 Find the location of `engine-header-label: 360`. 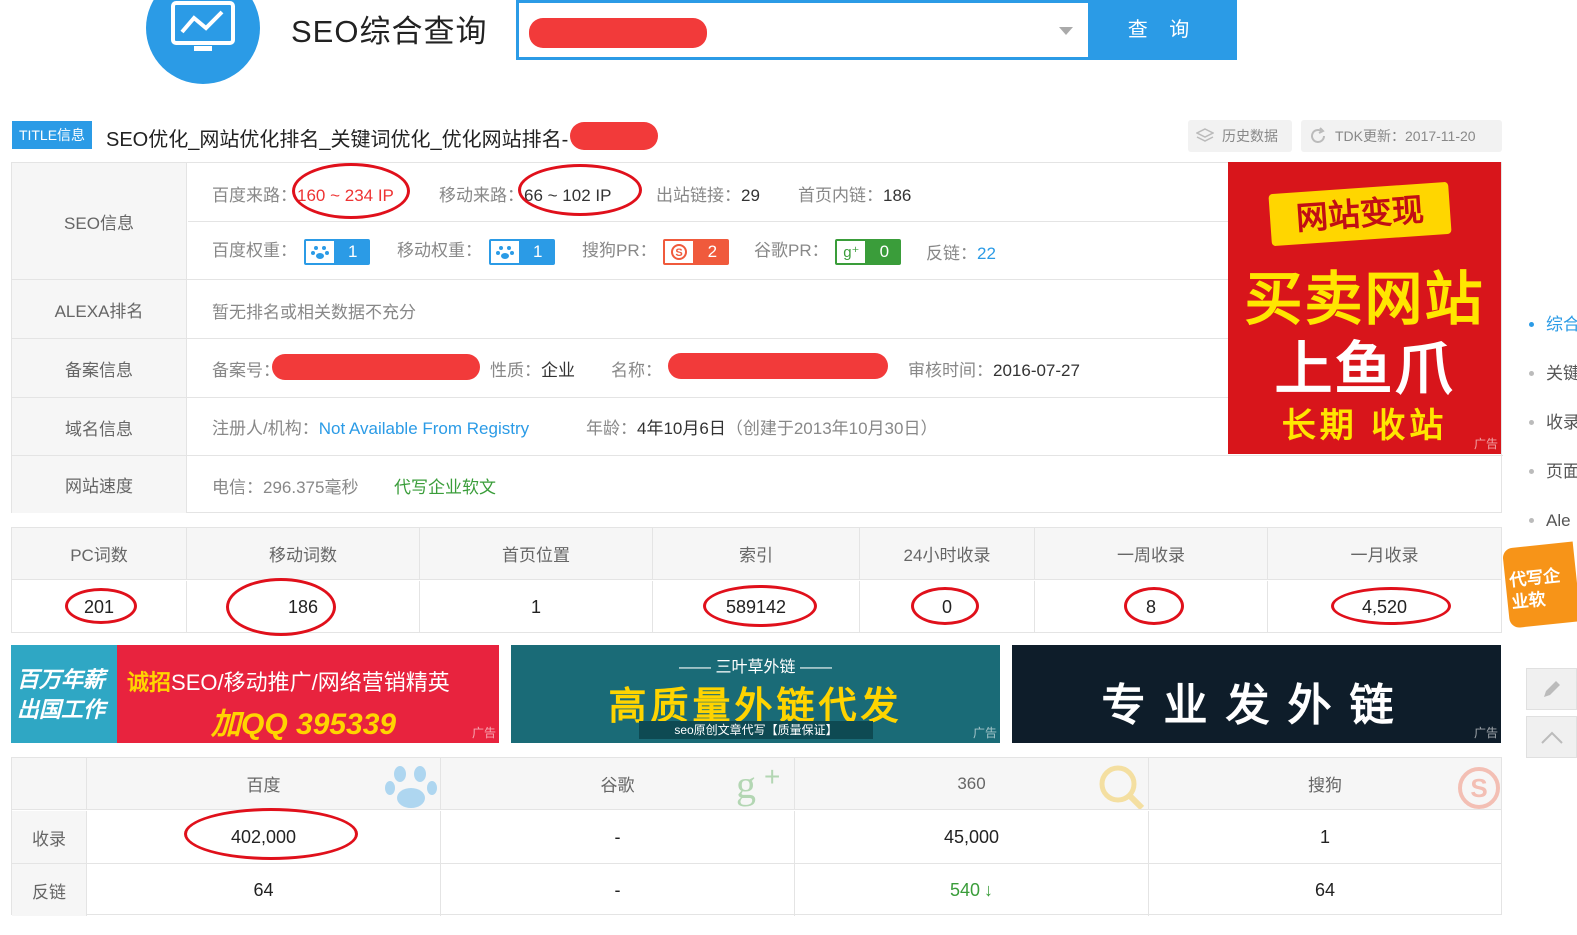

engine-header-label: 360 is located at coordinates (971, 783).